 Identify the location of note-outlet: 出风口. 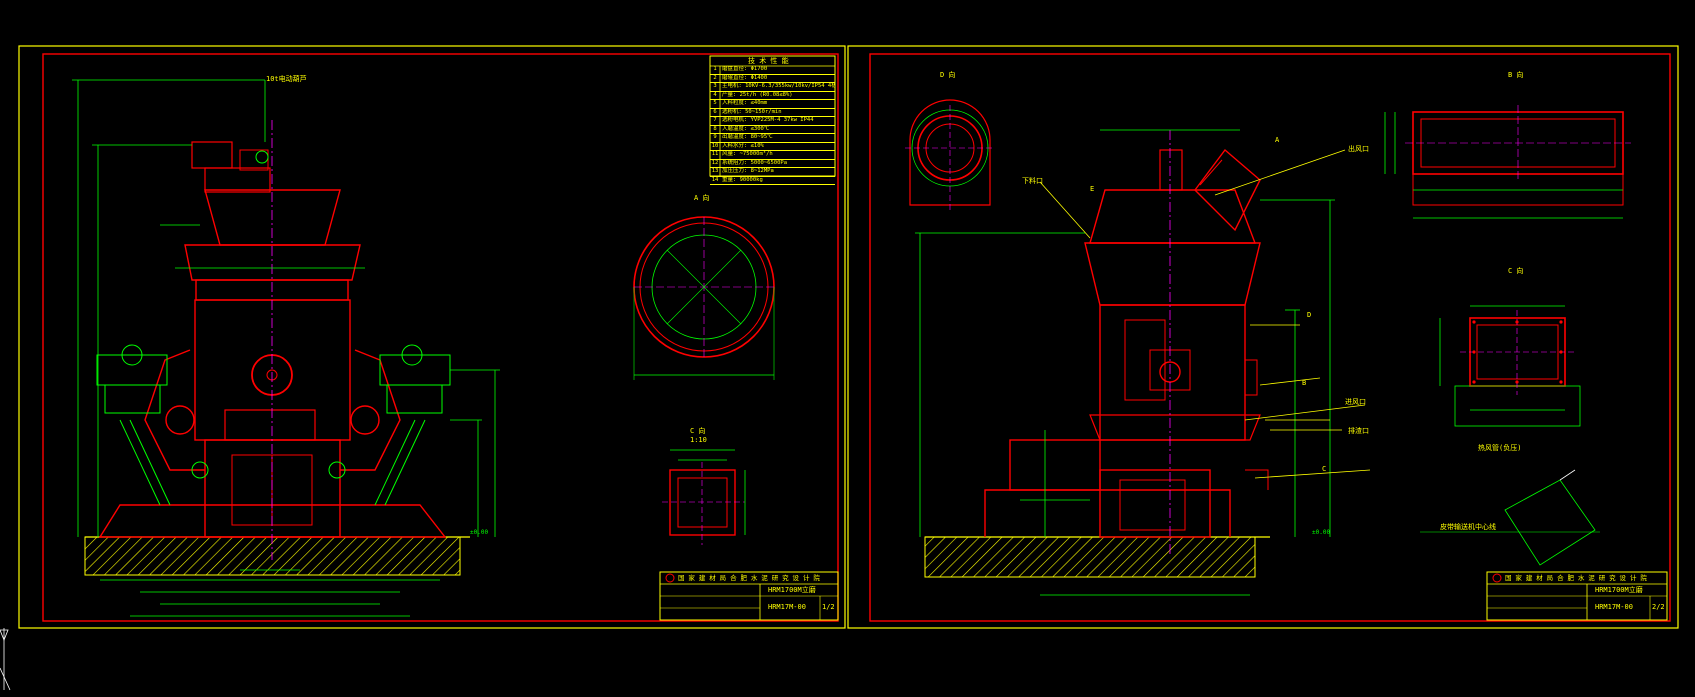
(1358, 149).